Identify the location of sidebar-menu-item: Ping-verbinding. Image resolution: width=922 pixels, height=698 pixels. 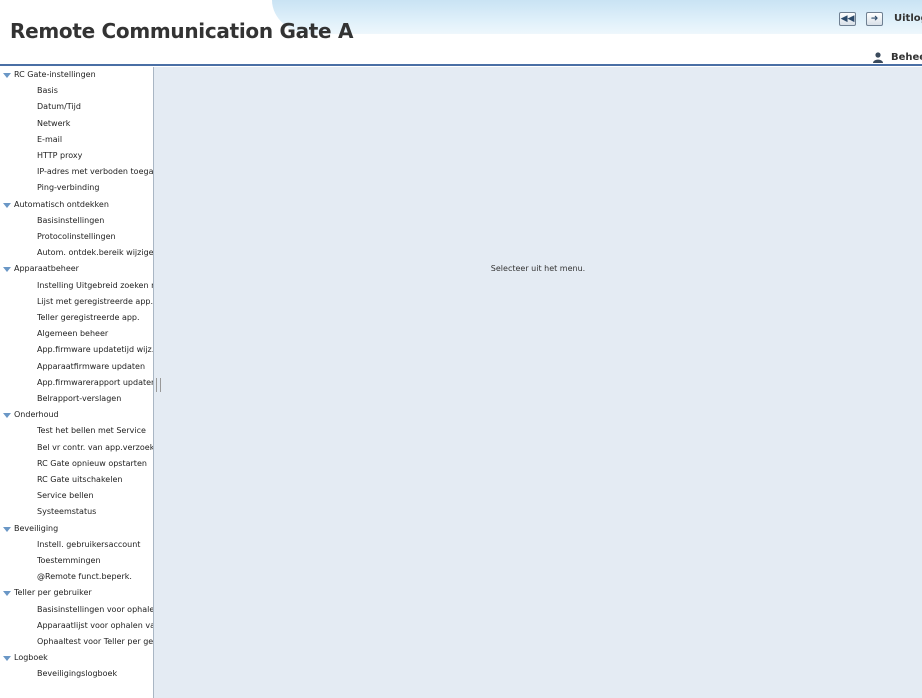
(76, 188).